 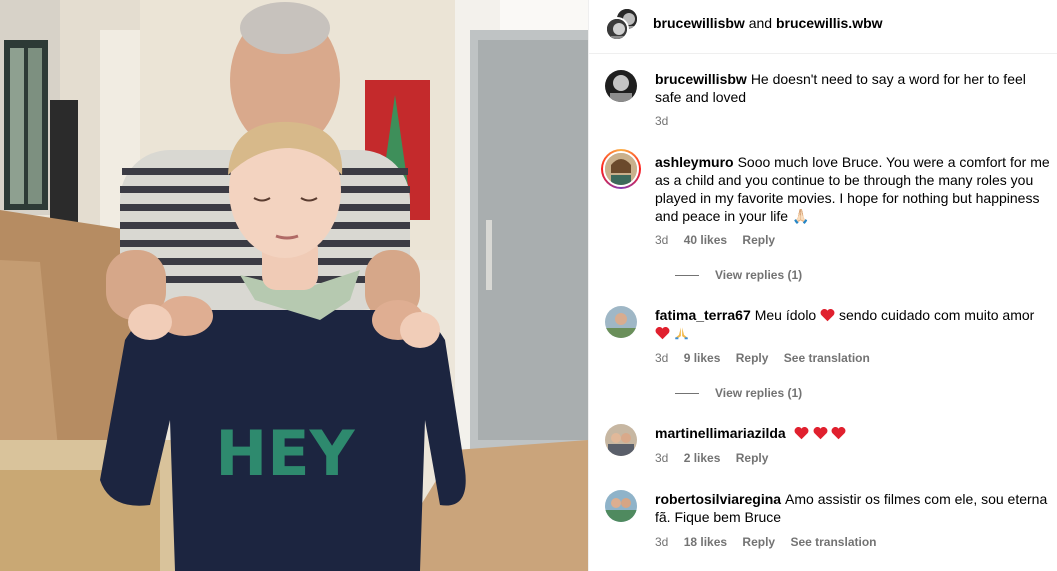 What do you see at coordinates (702, 458) in the screenshot?
I see `comment-likes: 2 likes` at bounding box center [702, 458].